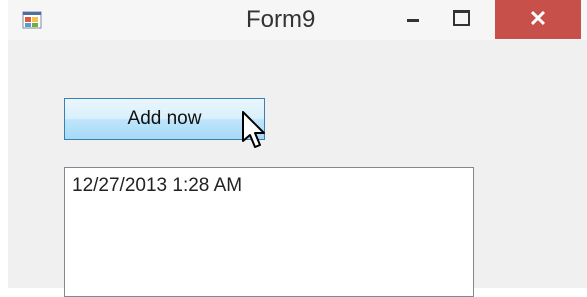  Describe the element at coordinates (157, 186) in the screenshot. I see `list-item: 12/27/2013 1:28 AM` at that location.